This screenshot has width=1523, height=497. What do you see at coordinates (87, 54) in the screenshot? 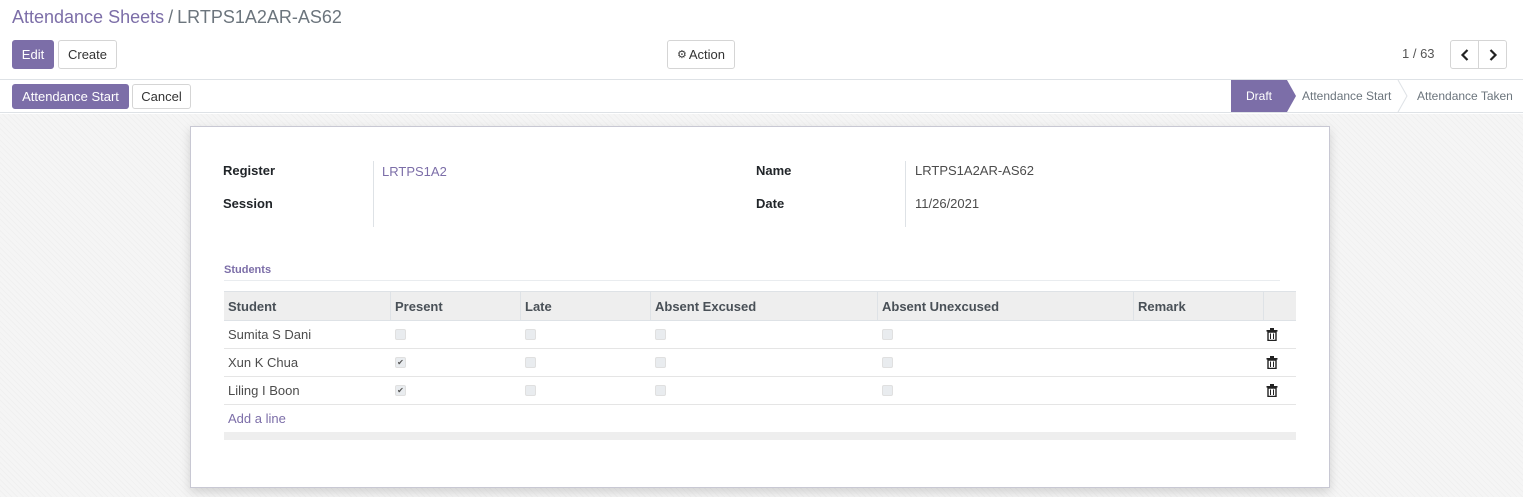
I see `create-button: Create` at bounding box center [87, 54].